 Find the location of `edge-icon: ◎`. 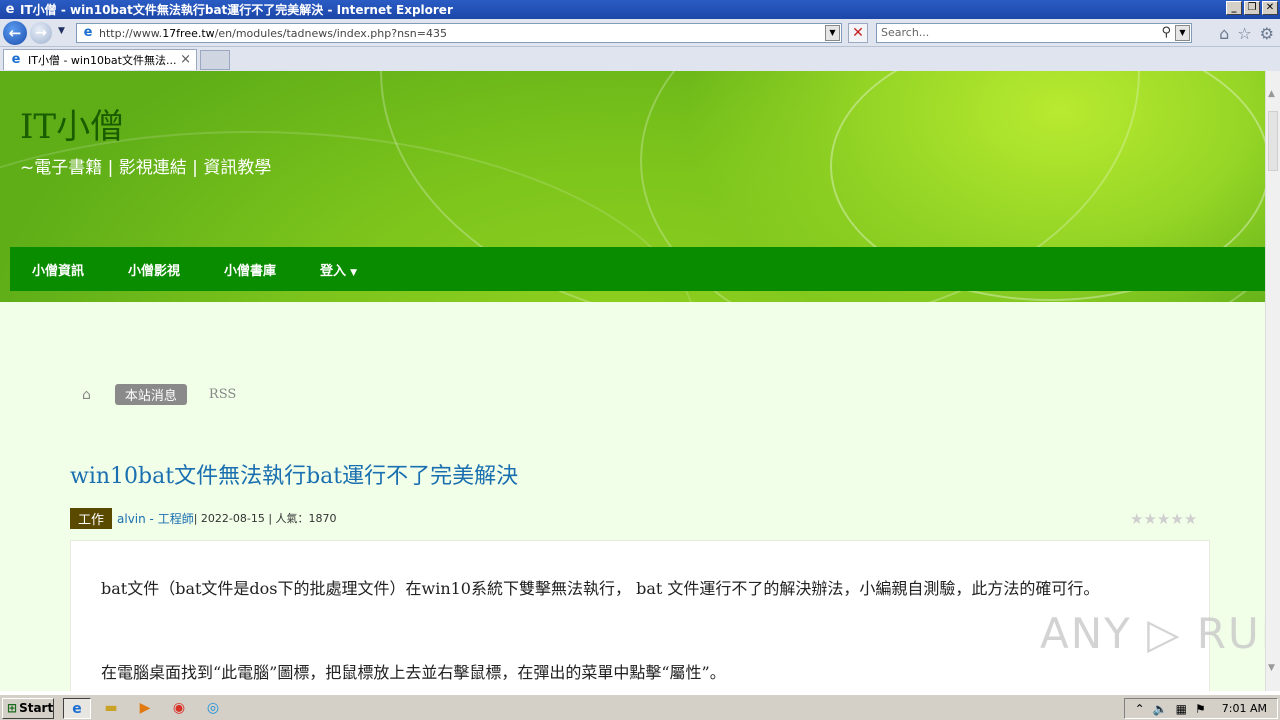

edge-icon: ◎ is located at coordinates (213, 708).